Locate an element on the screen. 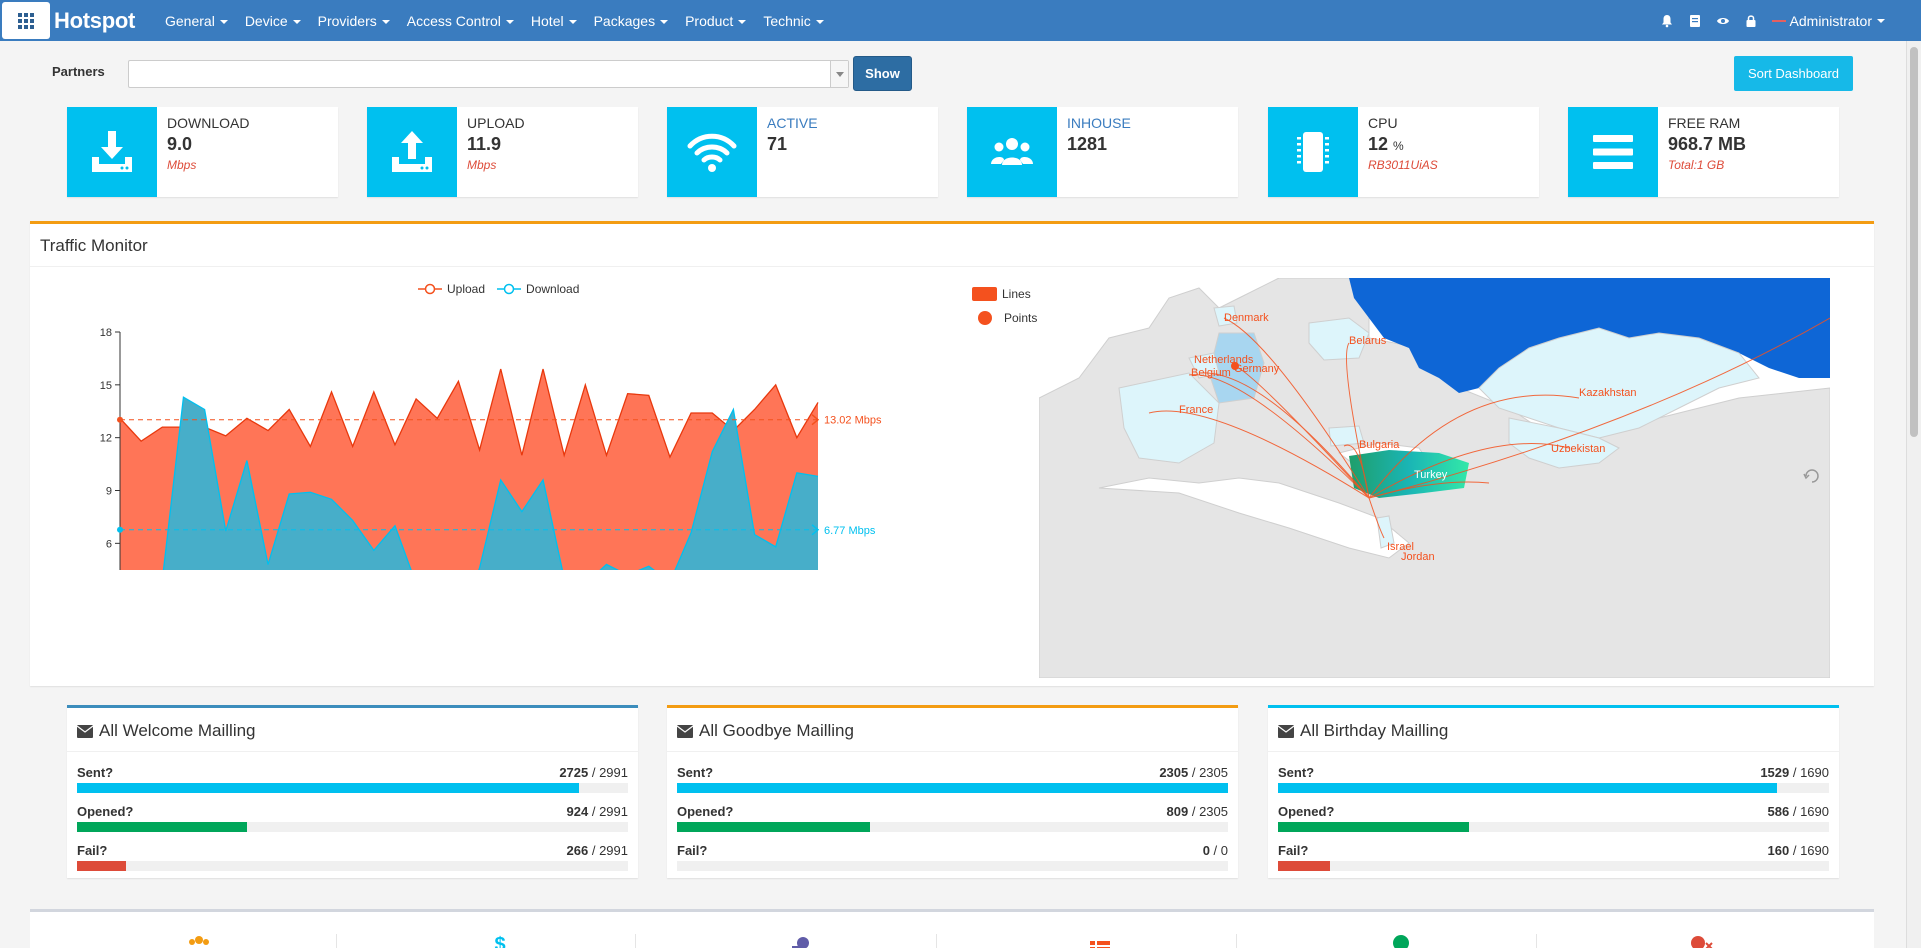 This screenshot has height=948, width=1921. stat-value: 968.7 MB is located at coordinates (1707, 144).